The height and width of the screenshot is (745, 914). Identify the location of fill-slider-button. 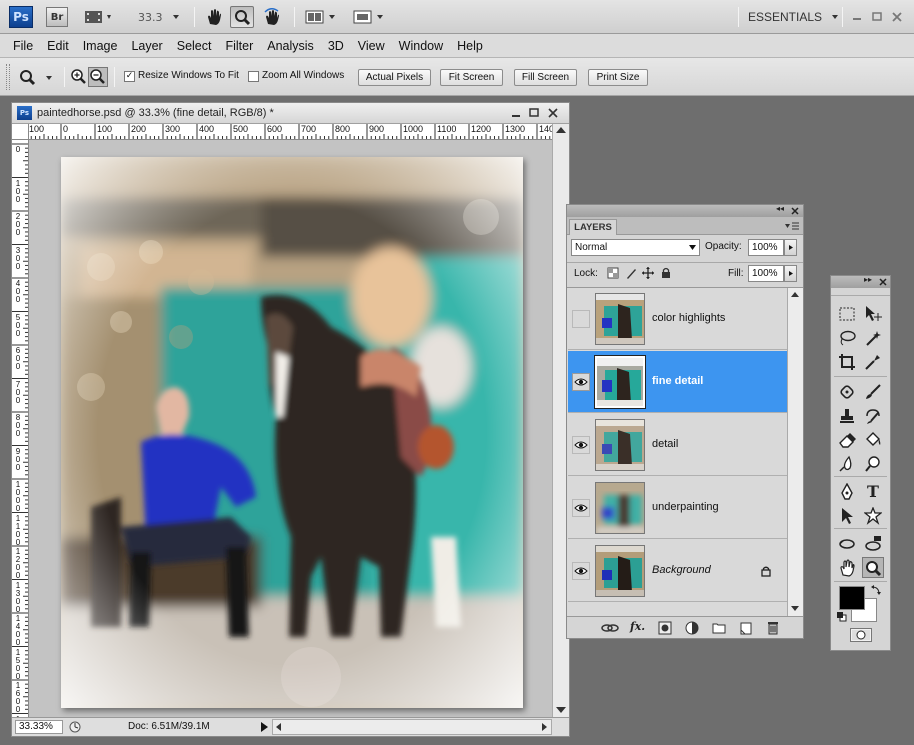
(790, 273).